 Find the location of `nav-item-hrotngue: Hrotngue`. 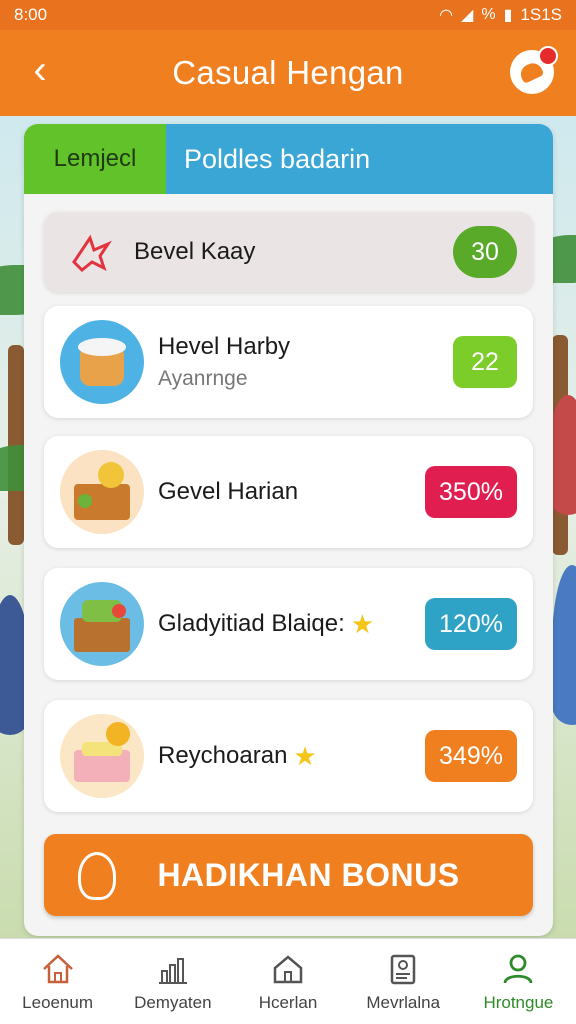

nav-item-hrotngue: Hrotngue is located at coordinates (518, 981).